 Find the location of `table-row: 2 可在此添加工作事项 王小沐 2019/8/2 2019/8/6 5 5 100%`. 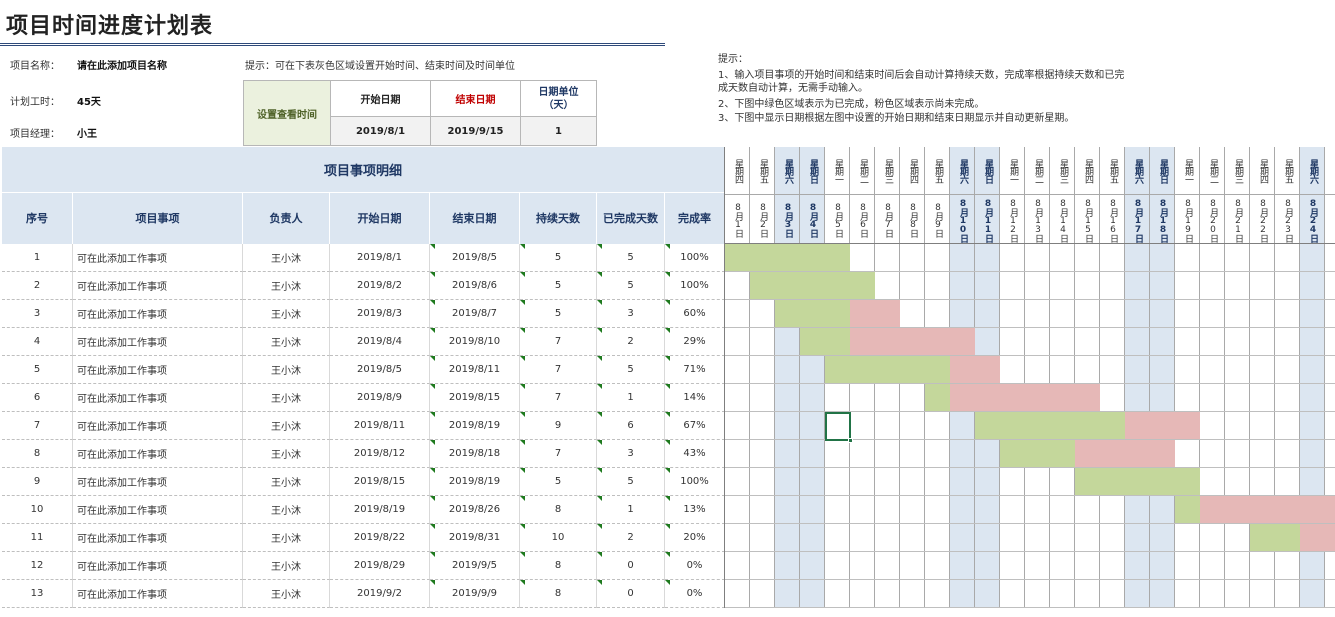

table-row: 2 可在此添加工作事项 王小沐 2019/8/2 2019/8/6 5 5 100% is located at coordinates (362, 286).